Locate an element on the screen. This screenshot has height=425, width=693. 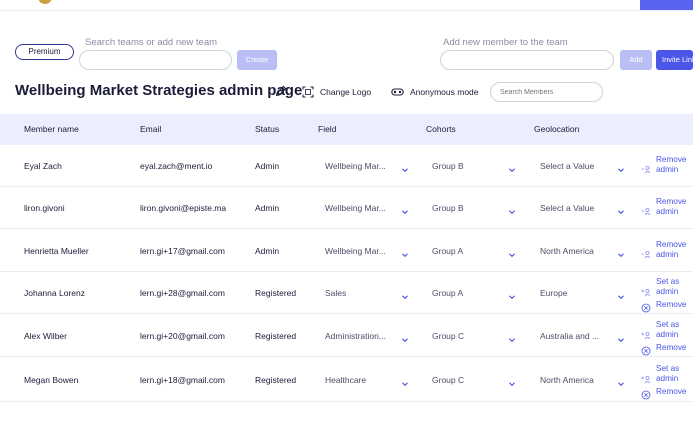
add-member-label: Add new member to the team is located at coordinates (505, 42).